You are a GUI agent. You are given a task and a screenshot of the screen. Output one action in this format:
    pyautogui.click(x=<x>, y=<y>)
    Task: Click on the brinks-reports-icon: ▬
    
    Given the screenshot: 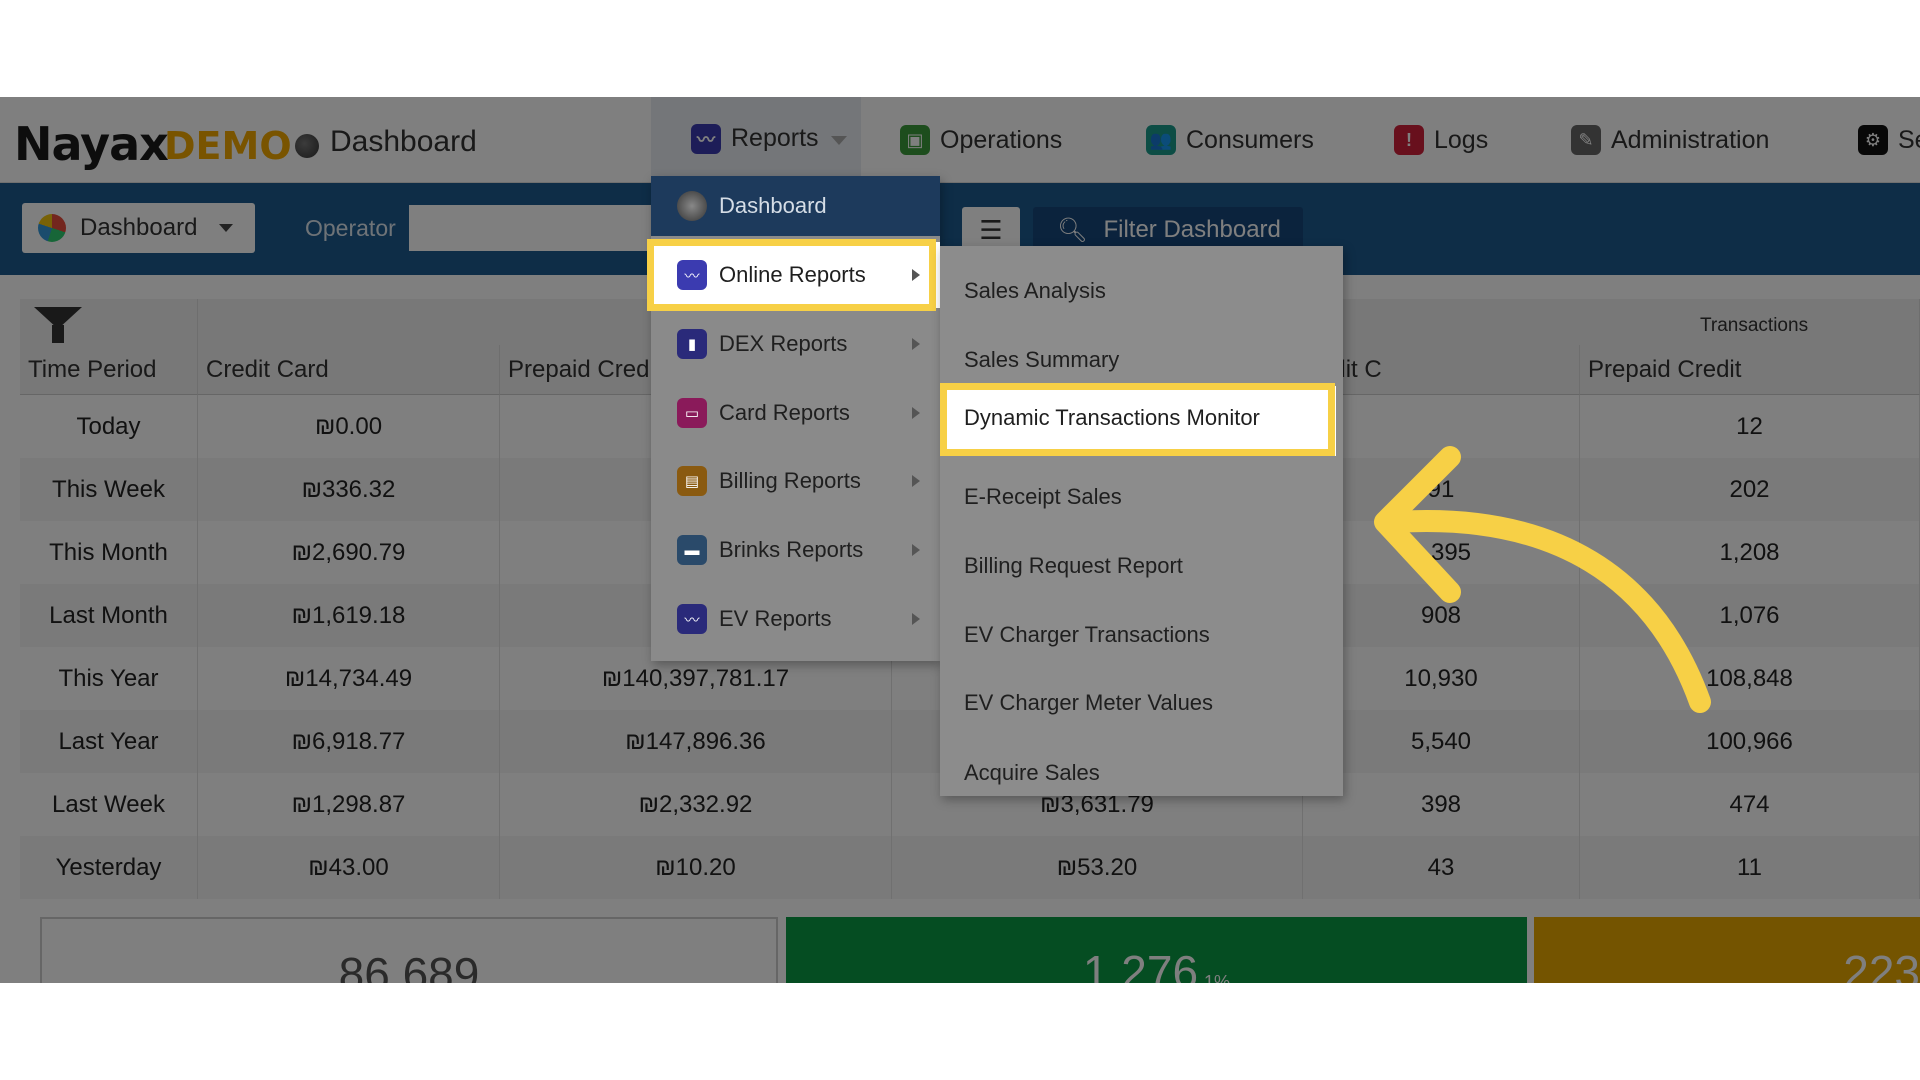 What is the action you would take?
    pyautogui.click(x=692, y=550)
    